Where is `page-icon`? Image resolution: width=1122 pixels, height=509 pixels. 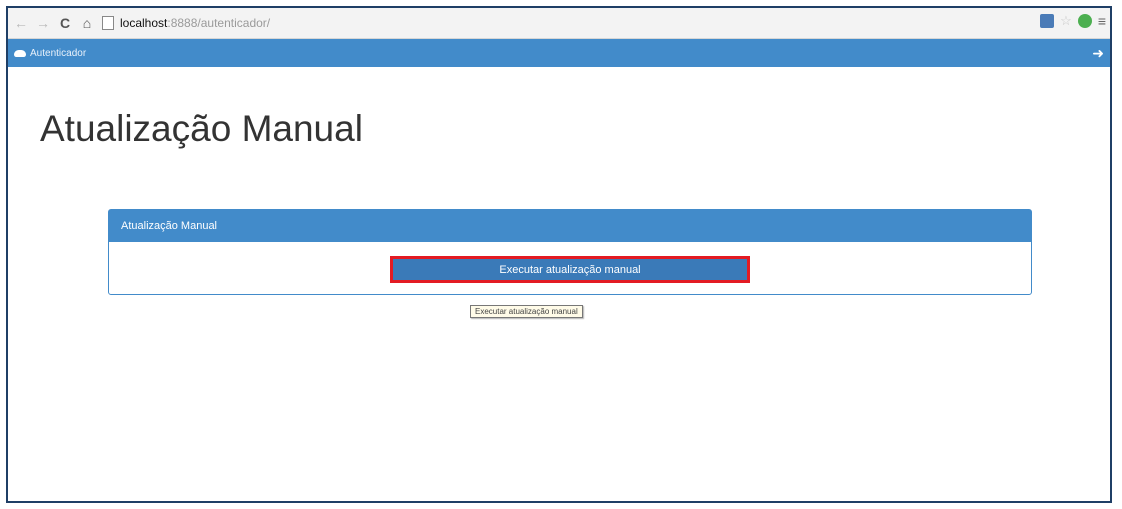 page-icon is located at coordinates (108, 23).